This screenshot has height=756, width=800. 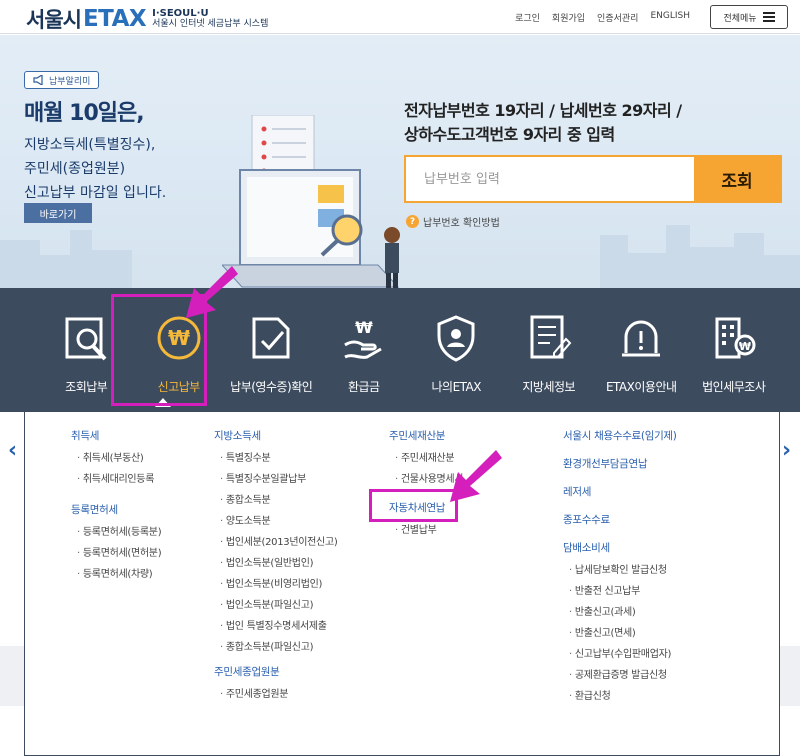 I want to click on submenu-item: 종합소득분(파일신고), so click(x=275, y=647).